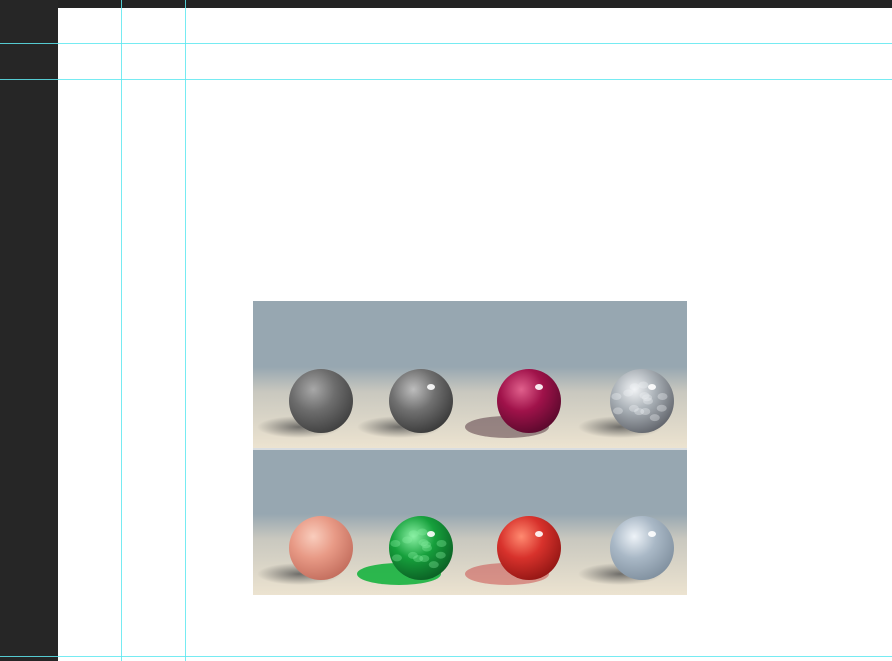  I want to click on pasteboard-left, so click(29, 330).